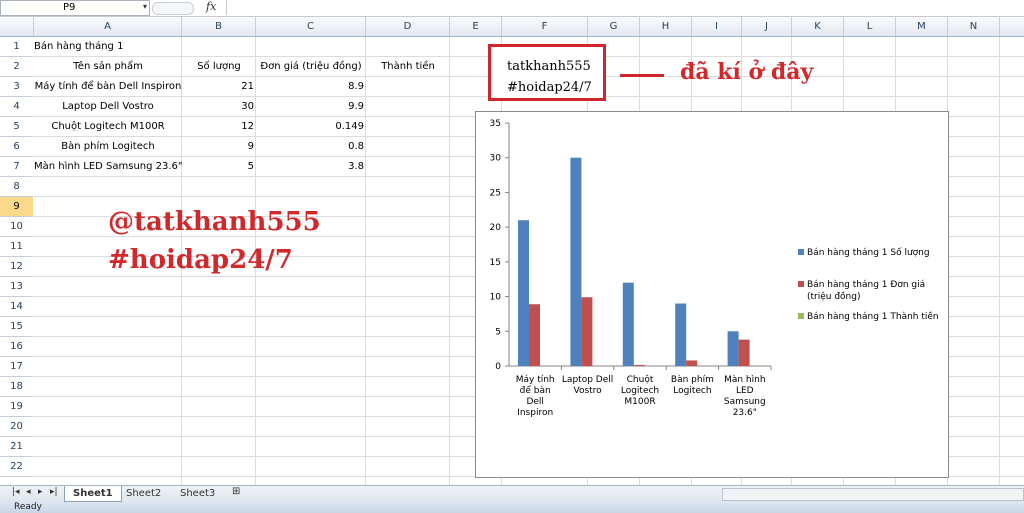 Image resolution: width=1024 pixels, height=513 pixels. Describe the element at coordinates (310, 127) in the screenshot. I see `product-price: 0.149` at that location.